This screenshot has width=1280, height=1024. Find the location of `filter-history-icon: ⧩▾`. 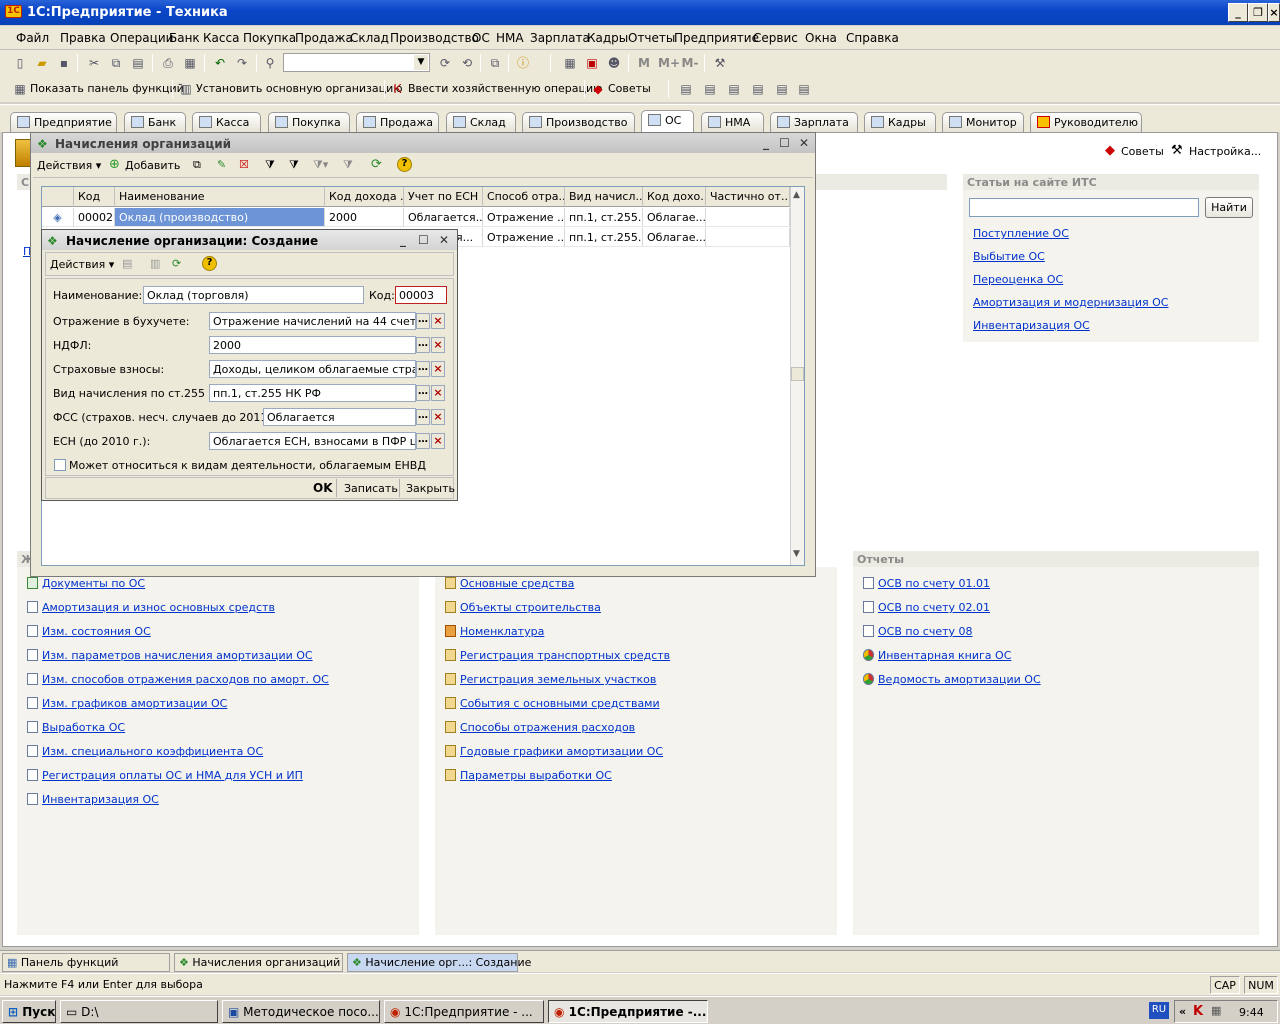

filter-history-icon: ⧩▾ is located at coordinates (320, 165).